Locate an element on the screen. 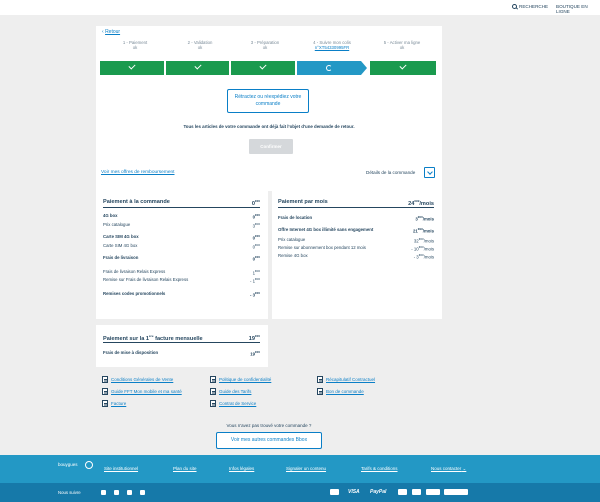 This screenshot has width=600, height=502. twitter-icon is located at coordinates (116, 492).